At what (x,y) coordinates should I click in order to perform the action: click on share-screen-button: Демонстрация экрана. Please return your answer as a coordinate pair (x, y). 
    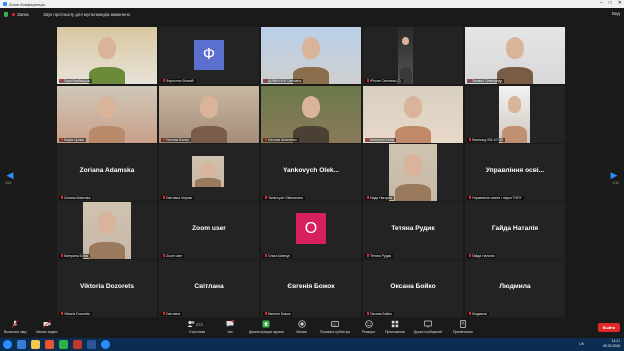
    Looking at the image, I should click on (266, 327).